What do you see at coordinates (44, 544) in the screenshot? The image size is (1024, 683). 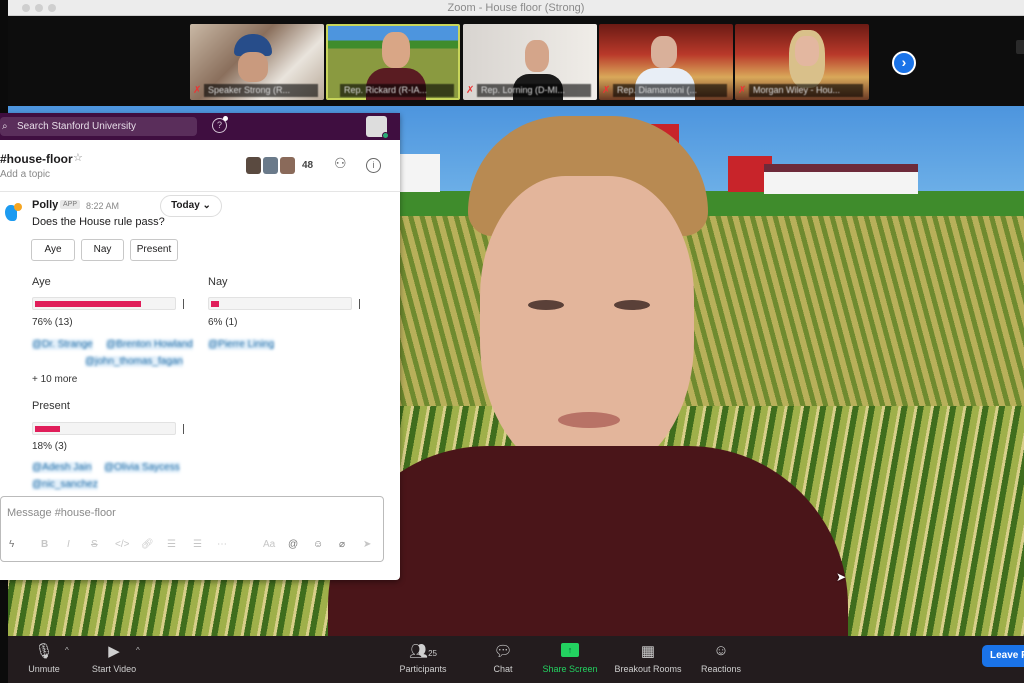 I see `bold-icon: B` at bounding box center [44, 544].